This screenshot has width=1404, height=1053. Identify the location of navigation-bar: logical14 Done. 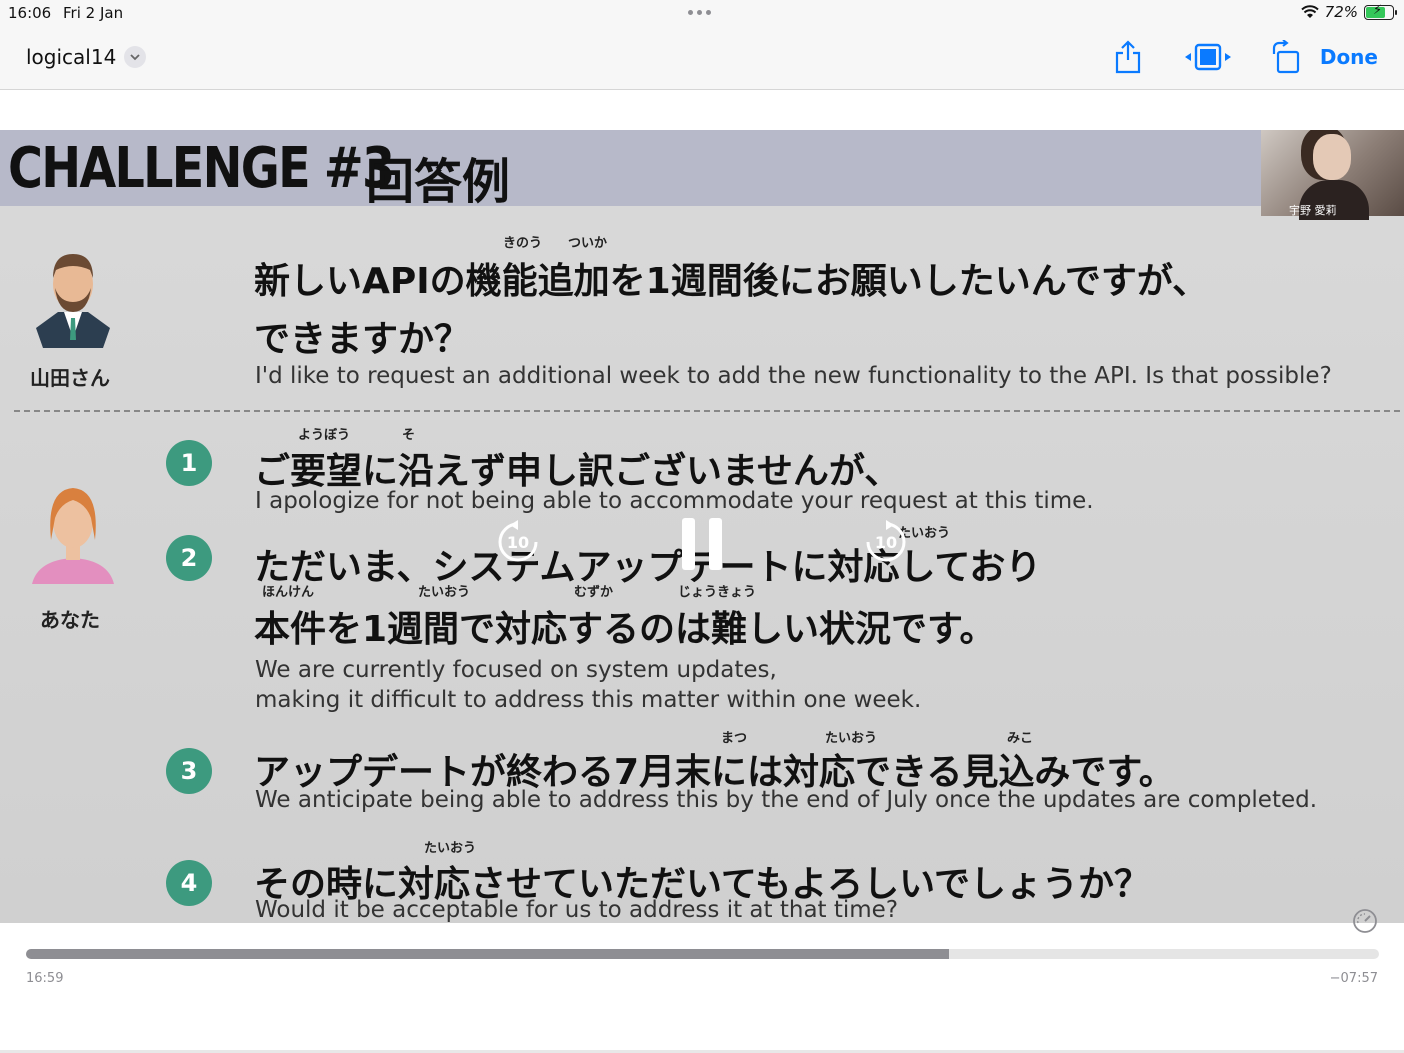
(702, 58).